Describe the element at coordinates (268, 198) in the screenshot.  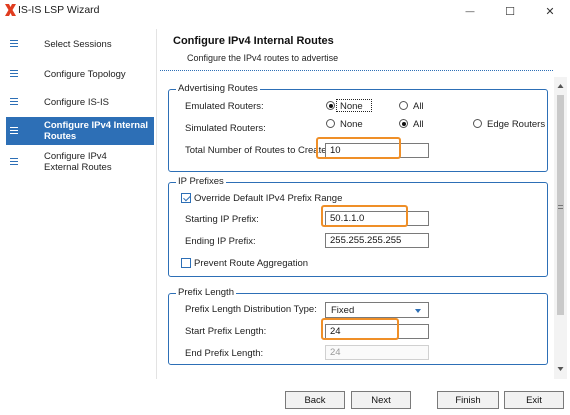
I see `override-prefix-range-label: Override Default IPv4 Prefix Range` at that location.